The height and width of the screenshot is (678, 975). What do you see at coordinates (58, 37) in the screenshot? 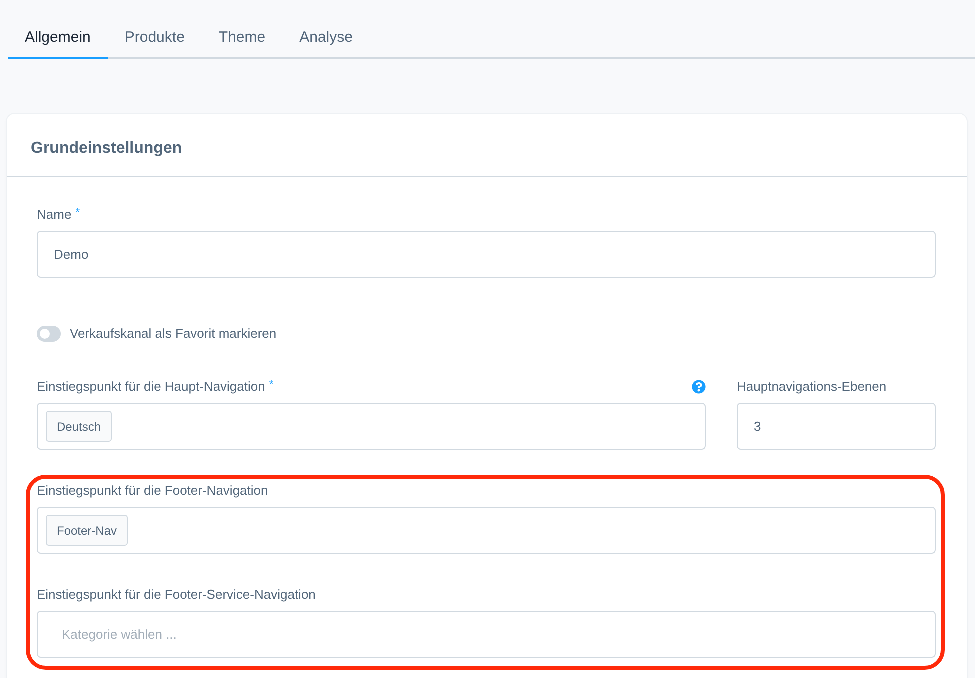
I see `tab: Allgemein` at bounding box center [58, 37].